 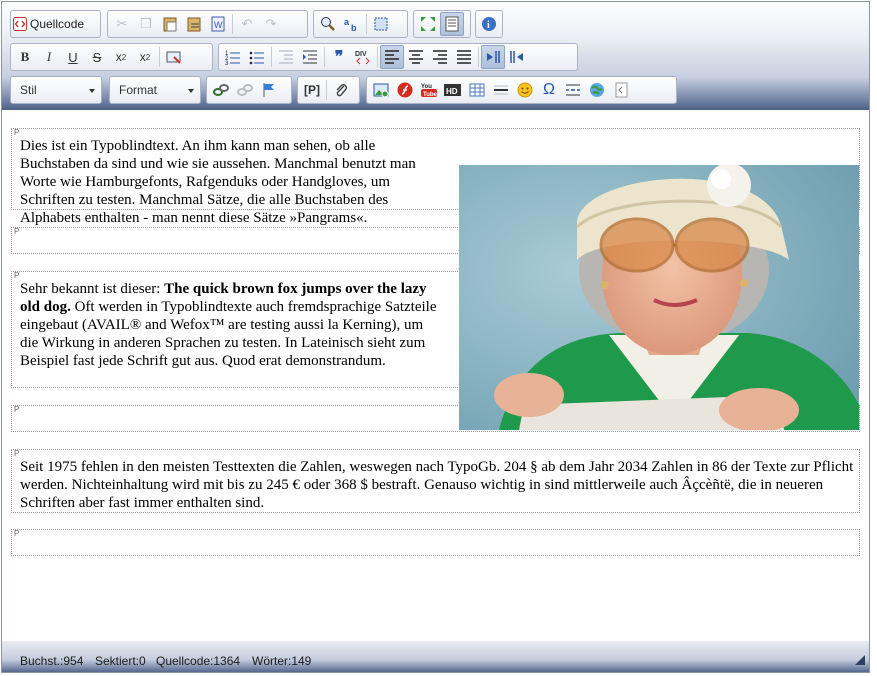 I want to click on cut-icon: ✂, so click(x=122, y=24).